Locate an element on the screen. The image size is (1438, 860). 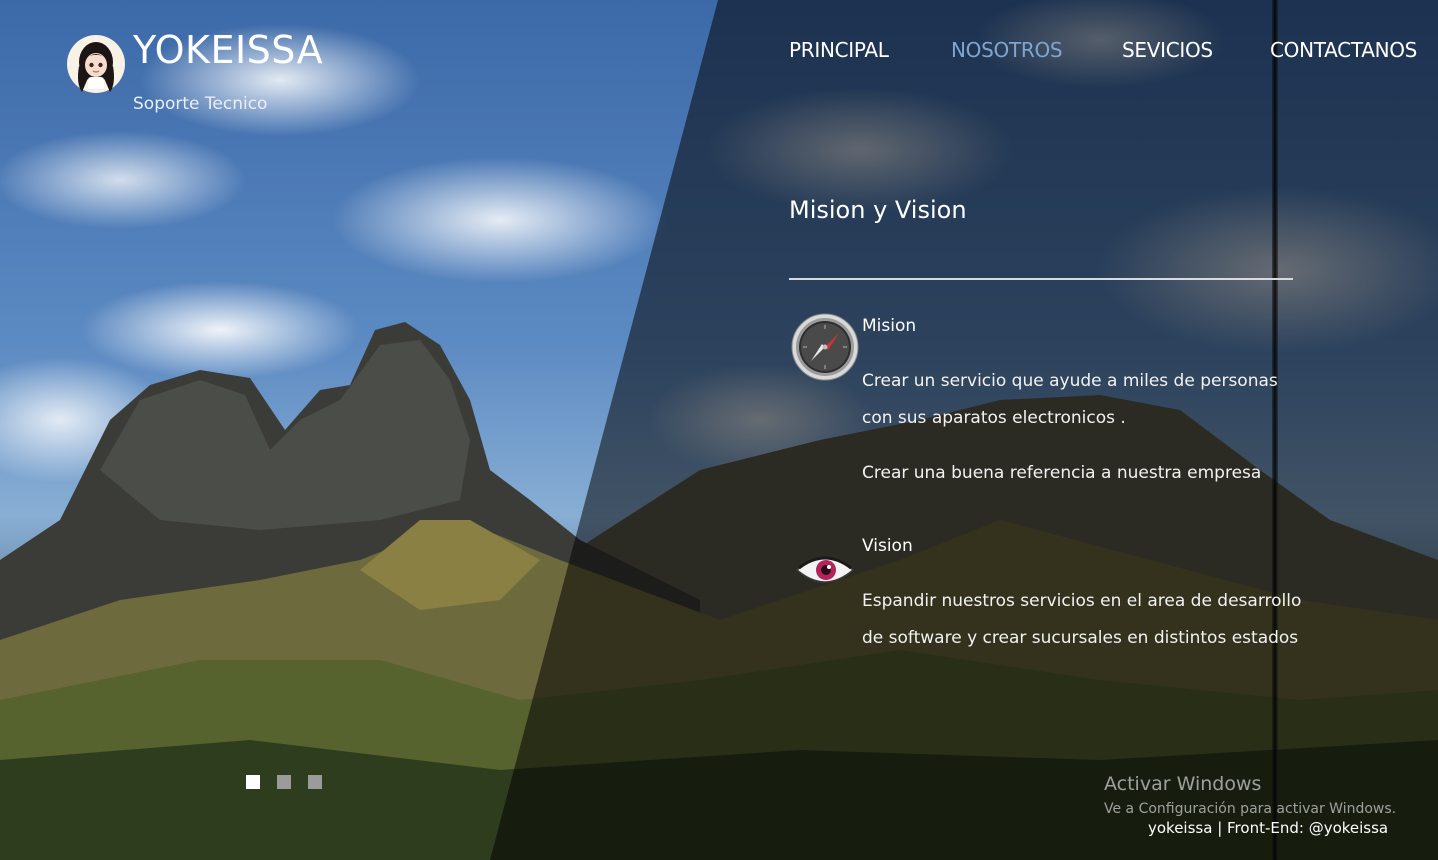
brand-subtitle: Soporte Tecnico is located at coordinates (200, 104).